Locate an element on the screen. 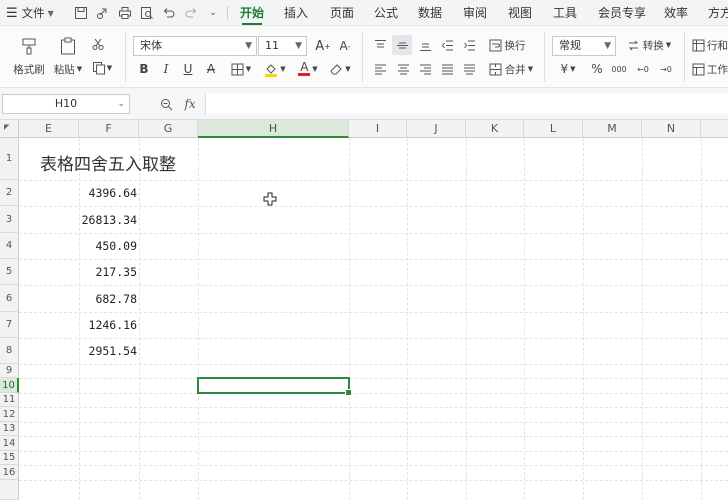 This screenshot has width=728, height=500. column-header-j: J is located at coordinates (436, 129).